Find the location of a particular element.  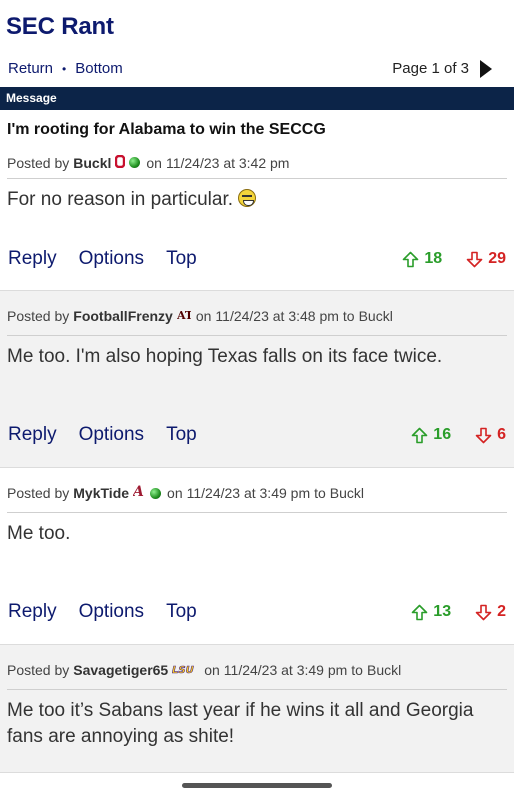

downvote-button: 6 is located at coordinates (490, 435).